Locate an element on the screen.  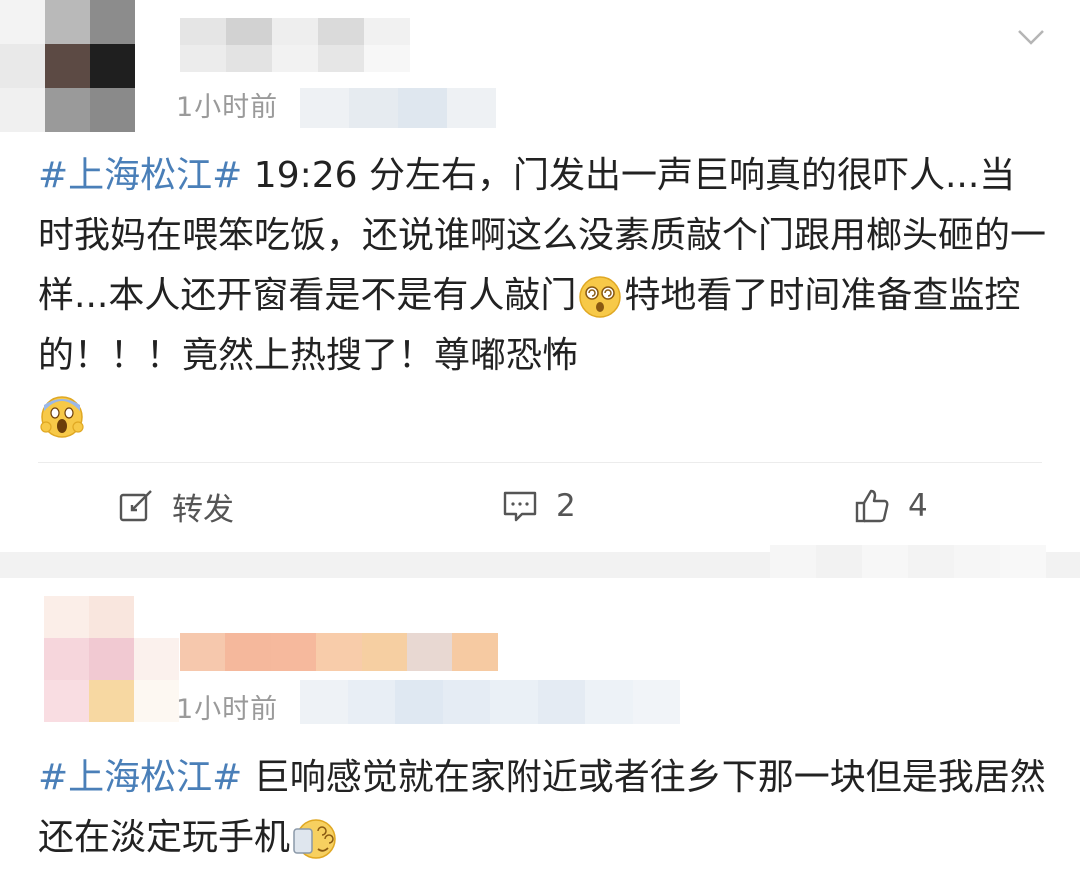
edit-icon is located at coordinates (135, 506).